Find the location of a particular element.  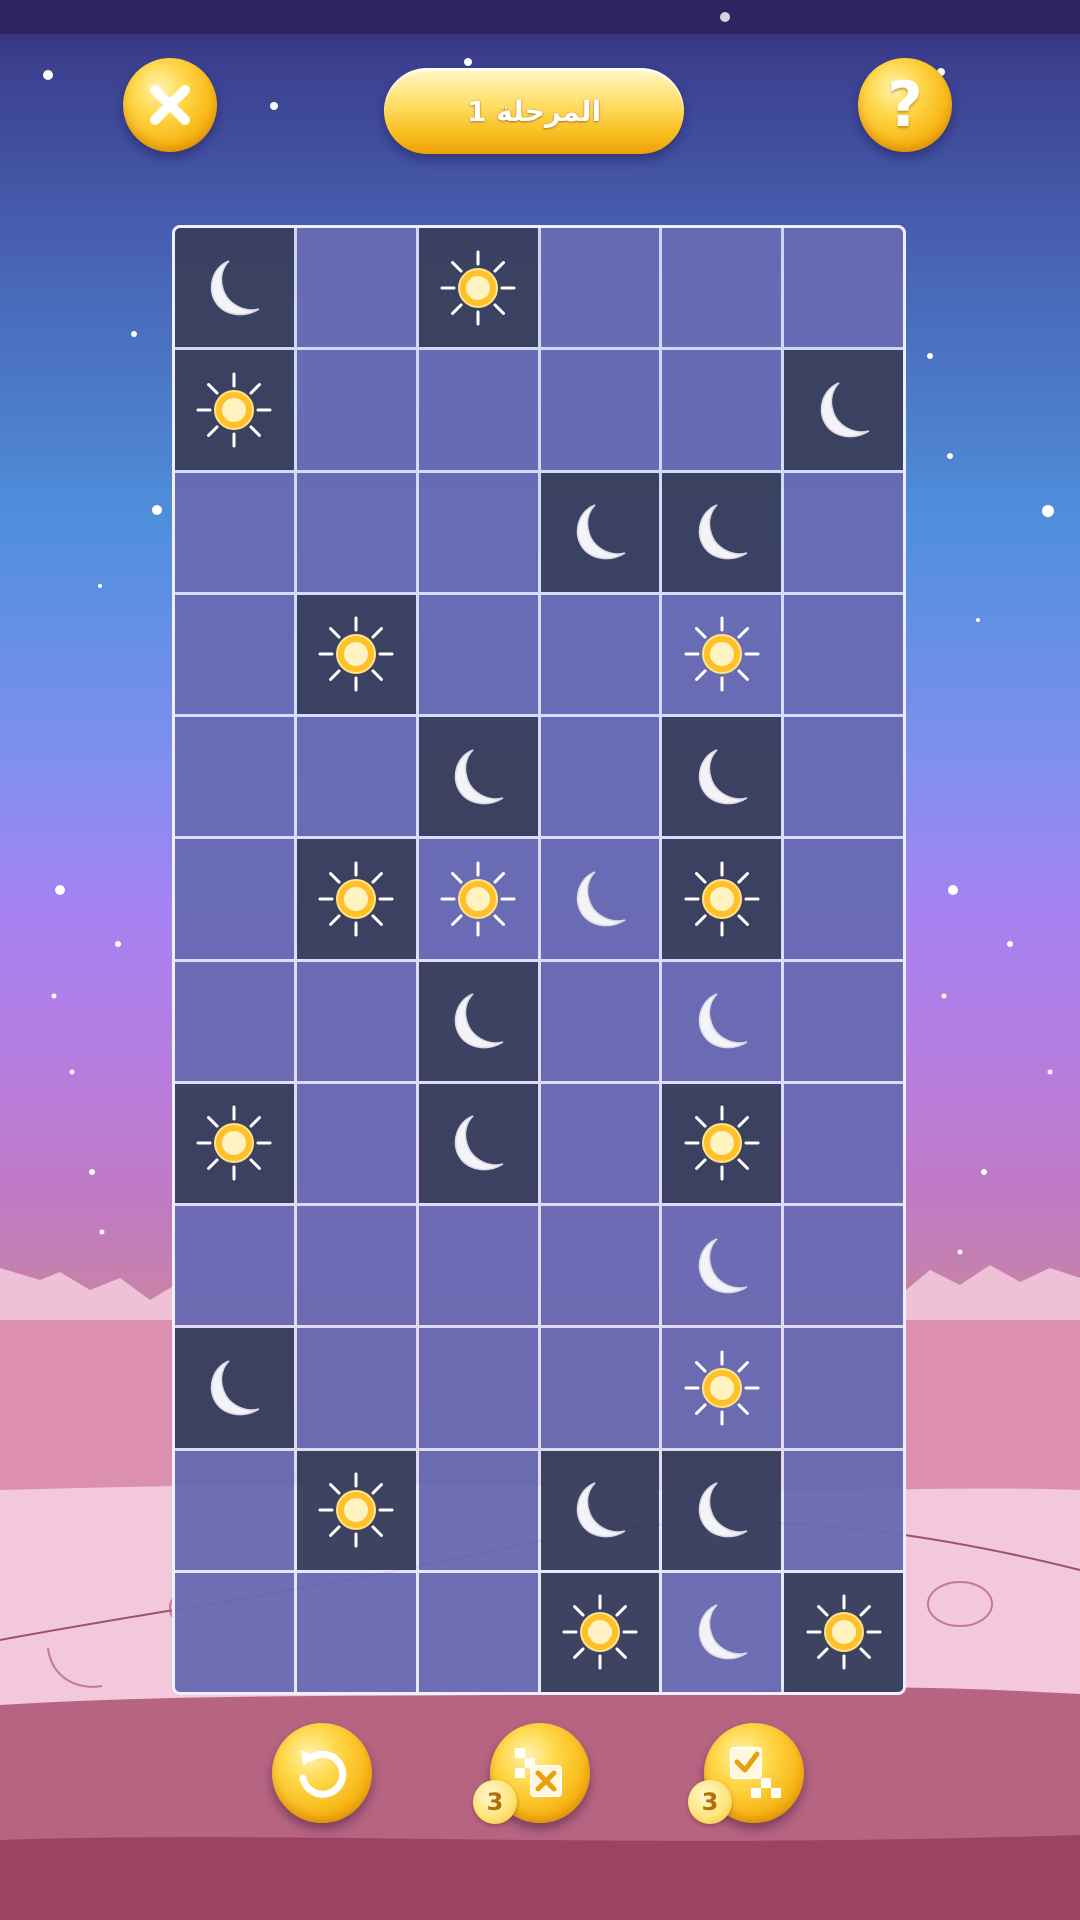

level-label: المرحلة 1 is located at coordinates (534, 111).